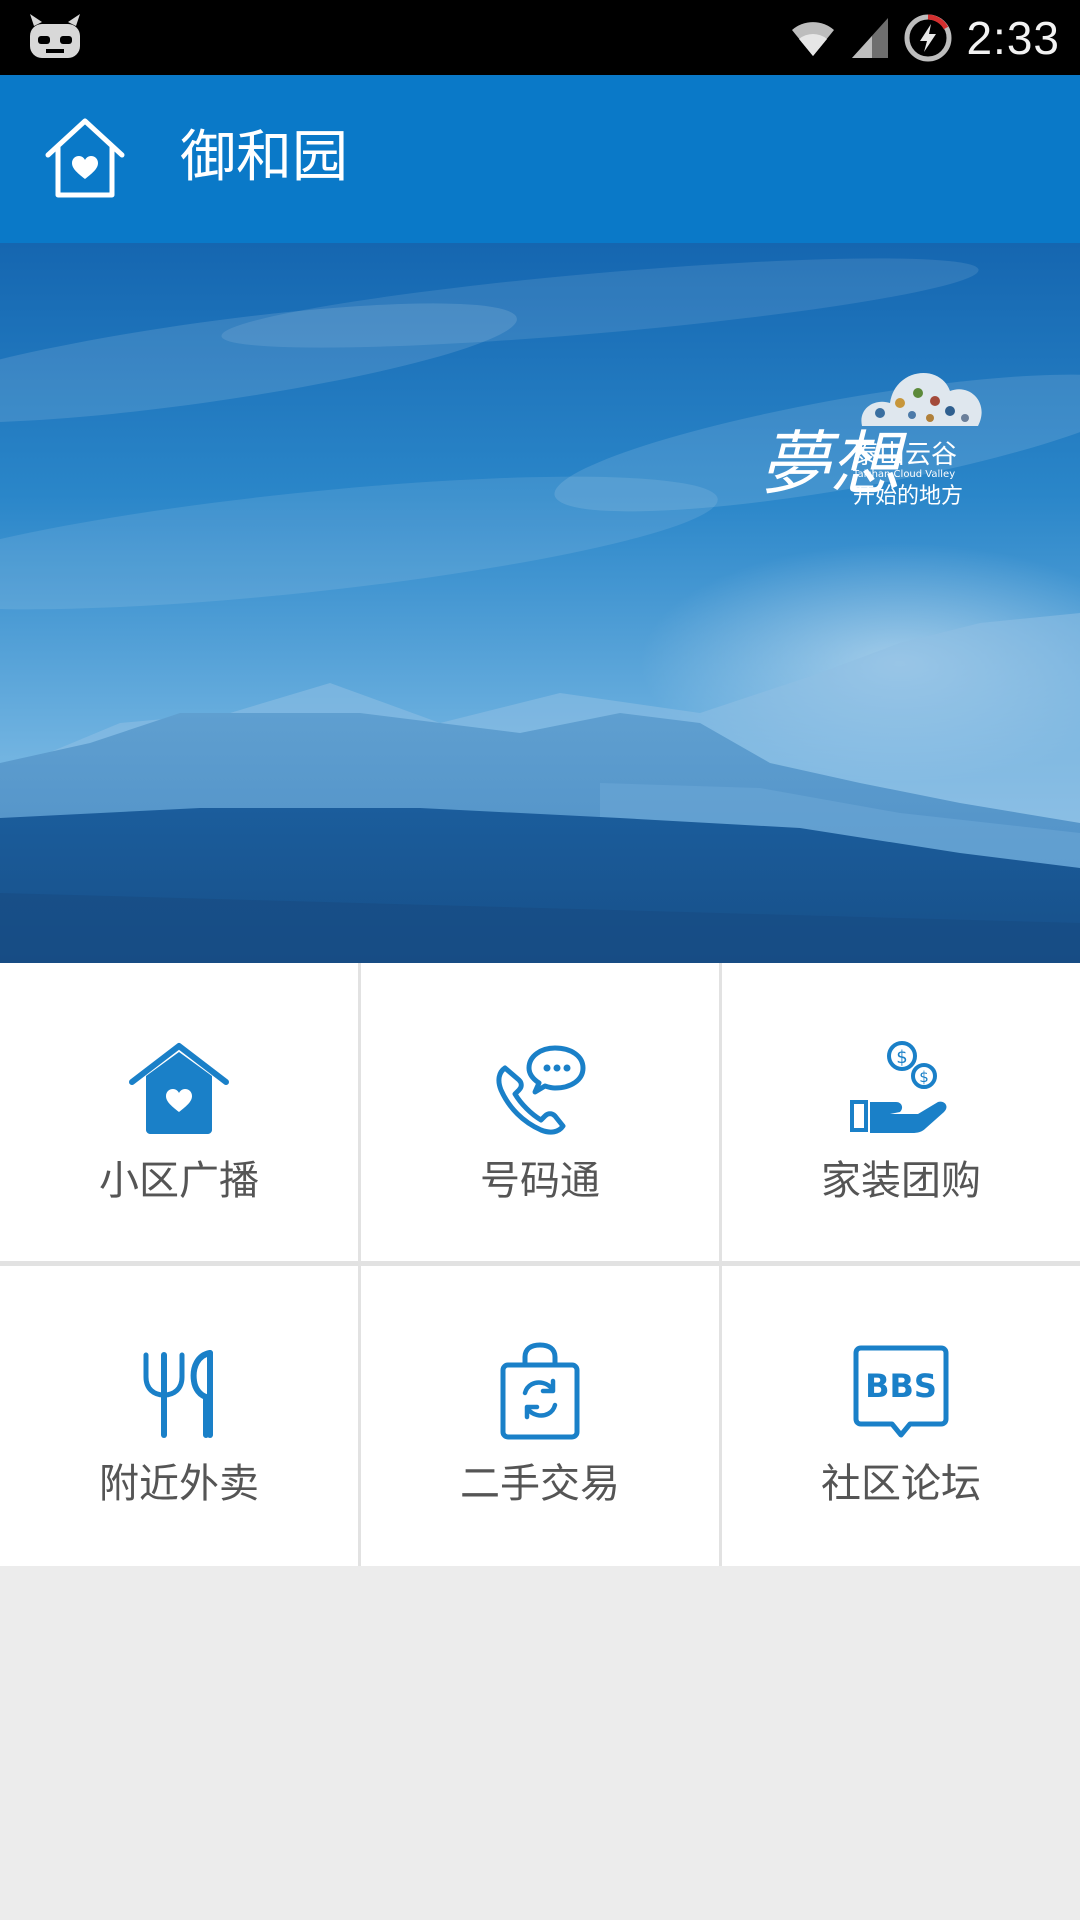 The width and height of the screenshot is (1080, 1920). I want to click on tile-community-broadcast: 小区广播, so click(179, 1112).